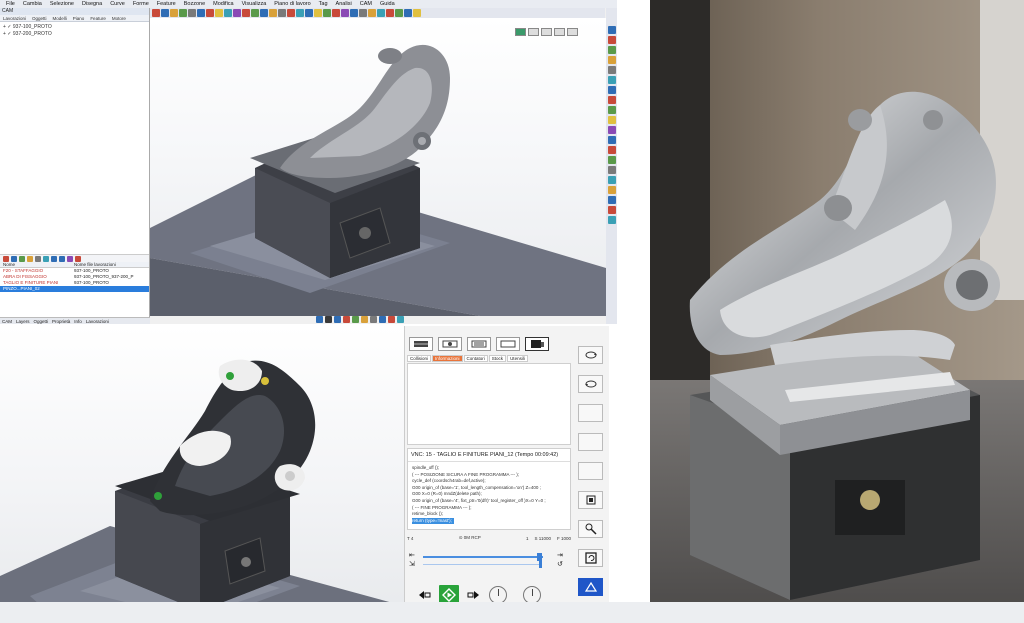 The image size is (1024, 623). Describe the element at coordinates (119, 18) in the screenshot. I see `panel-tab: Motore` at that location.